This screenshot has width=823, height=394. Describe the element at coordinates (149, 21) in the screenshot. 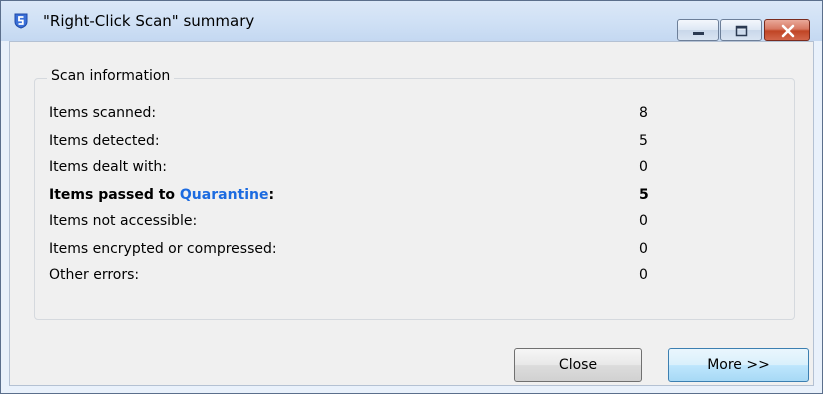

I see `window-title: "Right-Click Scan" summary` at that location.